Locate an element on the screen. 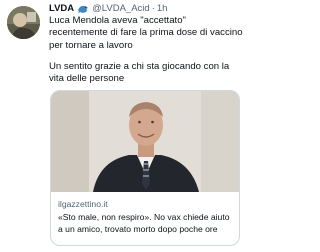 This screenshot has height=252, width=320. dolphin-icon is located at coordinates (83, 9).